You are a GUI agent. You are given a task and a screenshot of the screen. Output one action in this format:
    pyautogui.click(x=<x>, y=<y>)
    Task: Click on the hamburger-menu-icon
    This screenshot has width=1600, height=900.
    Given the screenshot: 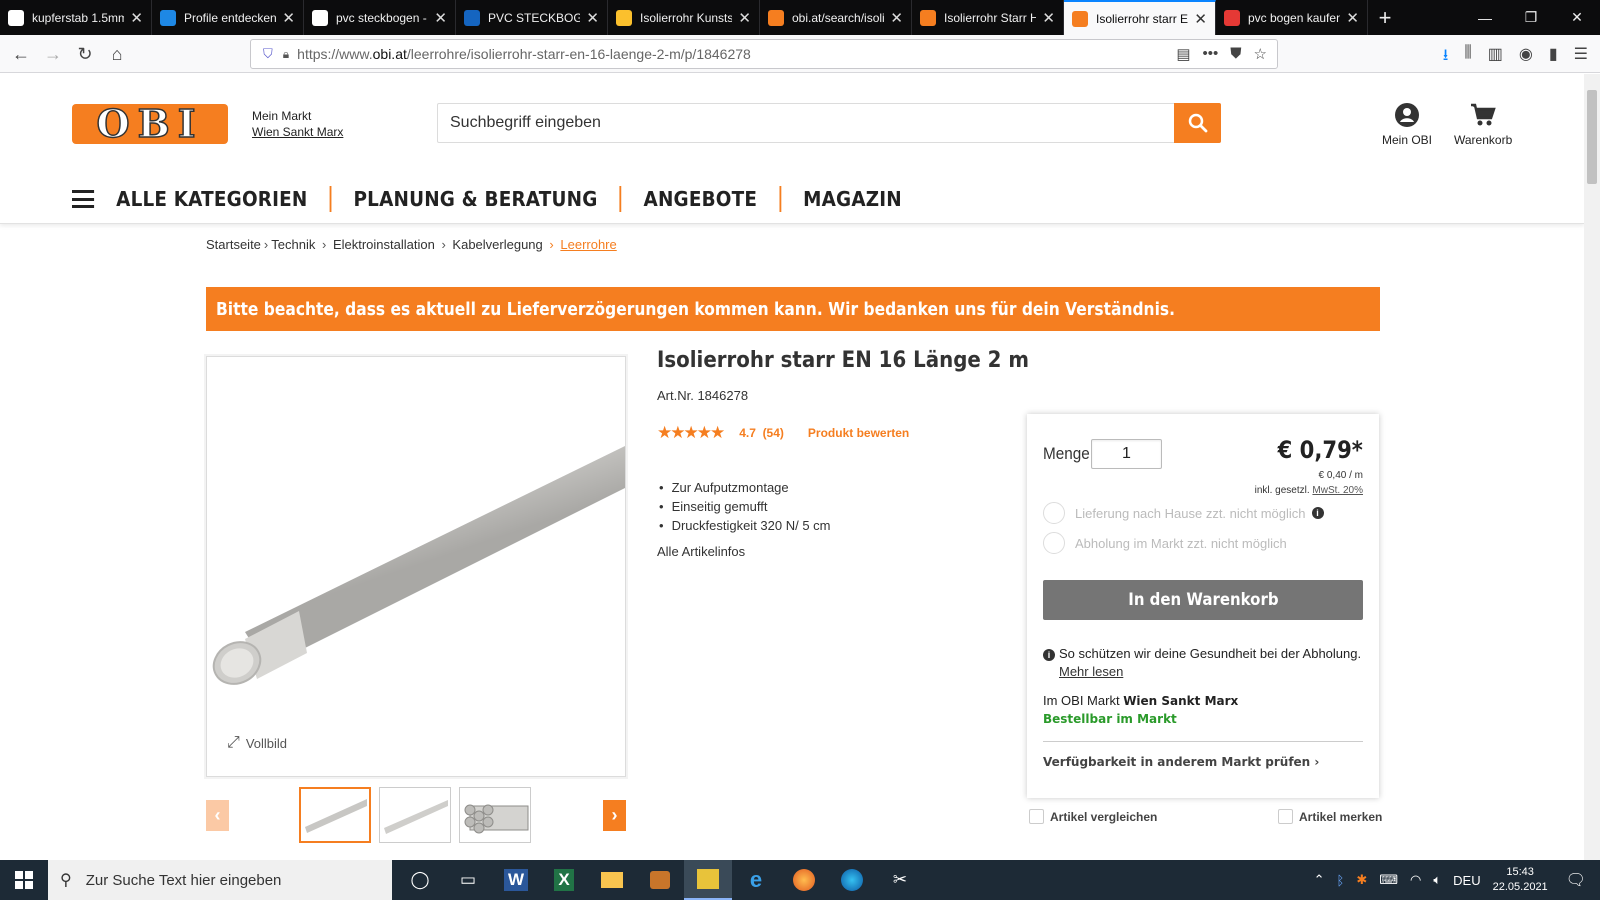 What is the action you would take?
    pyautogui.click(x=83, y=199)
    